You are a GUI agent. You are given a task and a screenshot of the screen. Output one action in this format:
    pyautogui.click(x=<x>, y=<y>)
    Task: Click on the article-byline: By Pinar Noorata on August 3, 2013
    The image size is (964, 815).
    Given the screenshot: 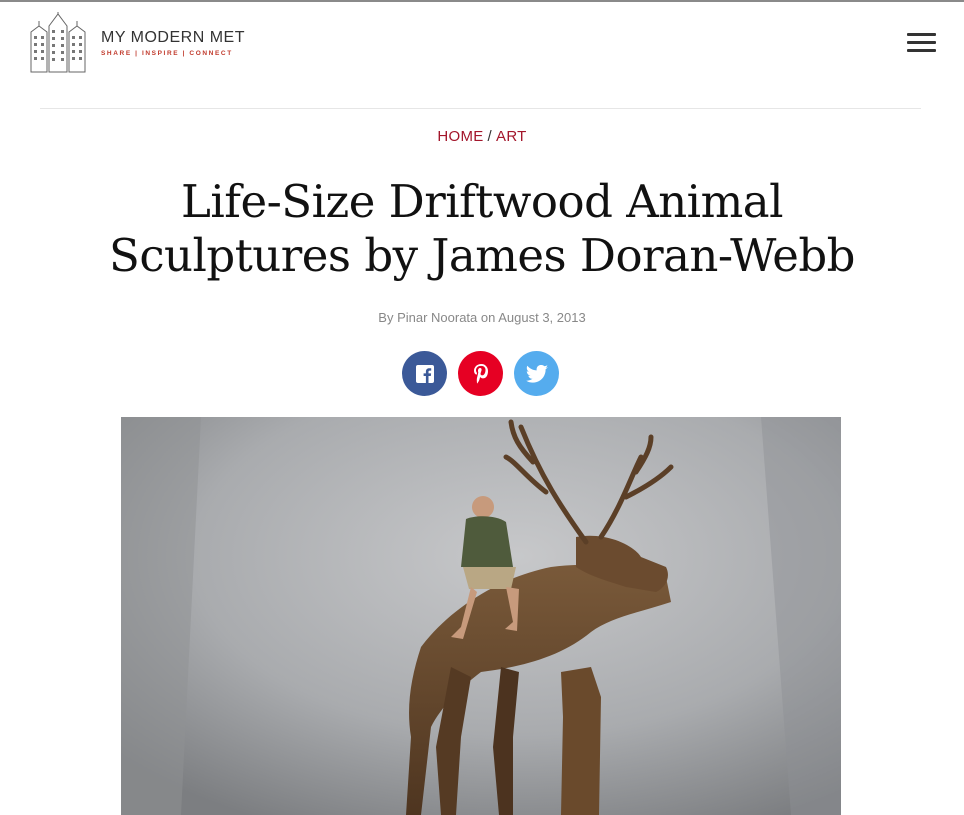 What is the action you would take?
    pyautogui.click(x=482, y=317)
    